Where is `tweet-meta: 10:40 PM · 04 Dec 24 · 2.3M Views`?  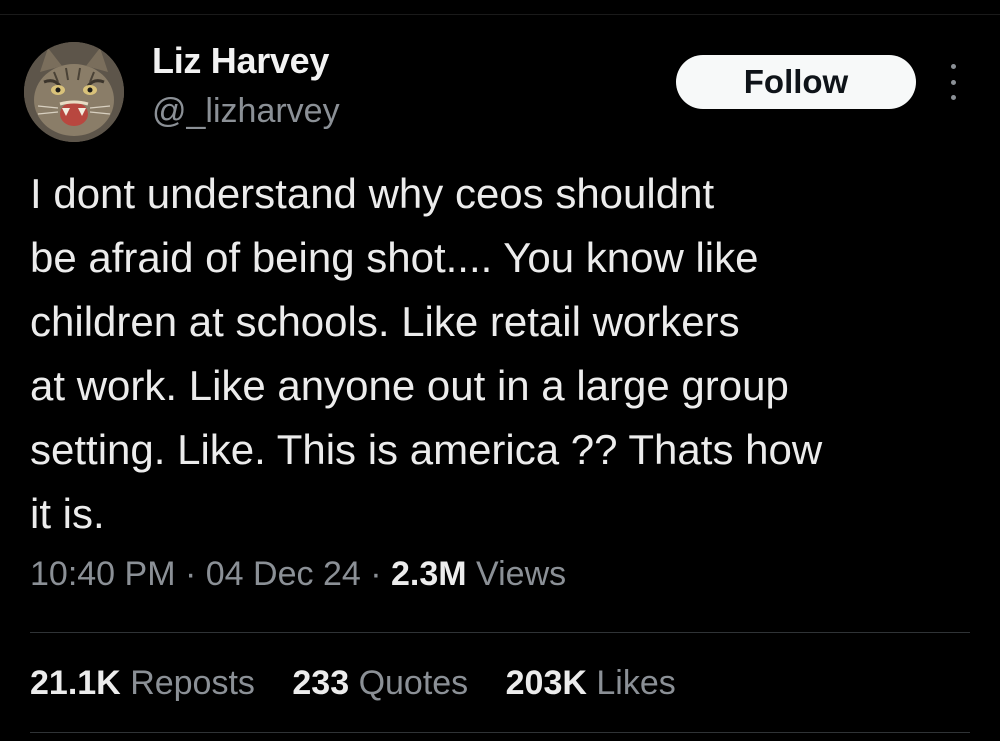
tweet-meta: 10:40 PM · 04 Dec 24 · 2.3M Views is located at coordinates (298, 574).